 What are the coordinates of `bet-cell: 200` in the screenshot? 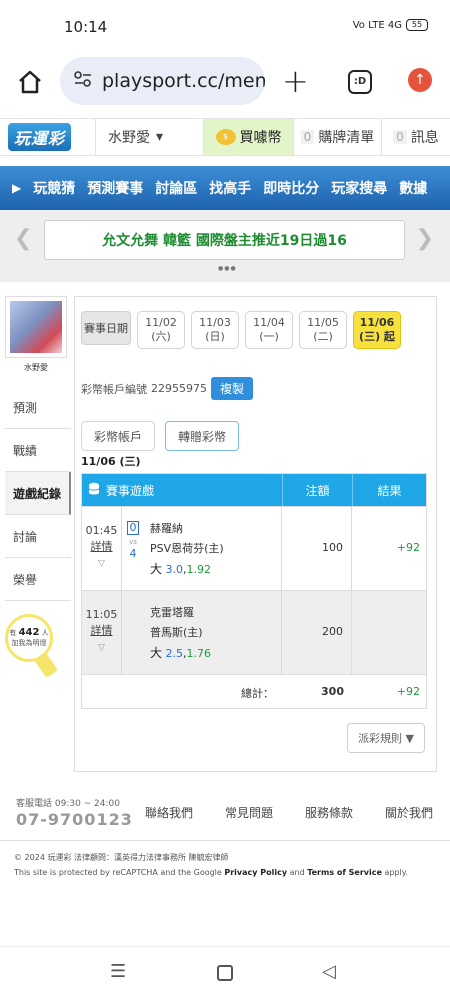 It's located at (317, 632).